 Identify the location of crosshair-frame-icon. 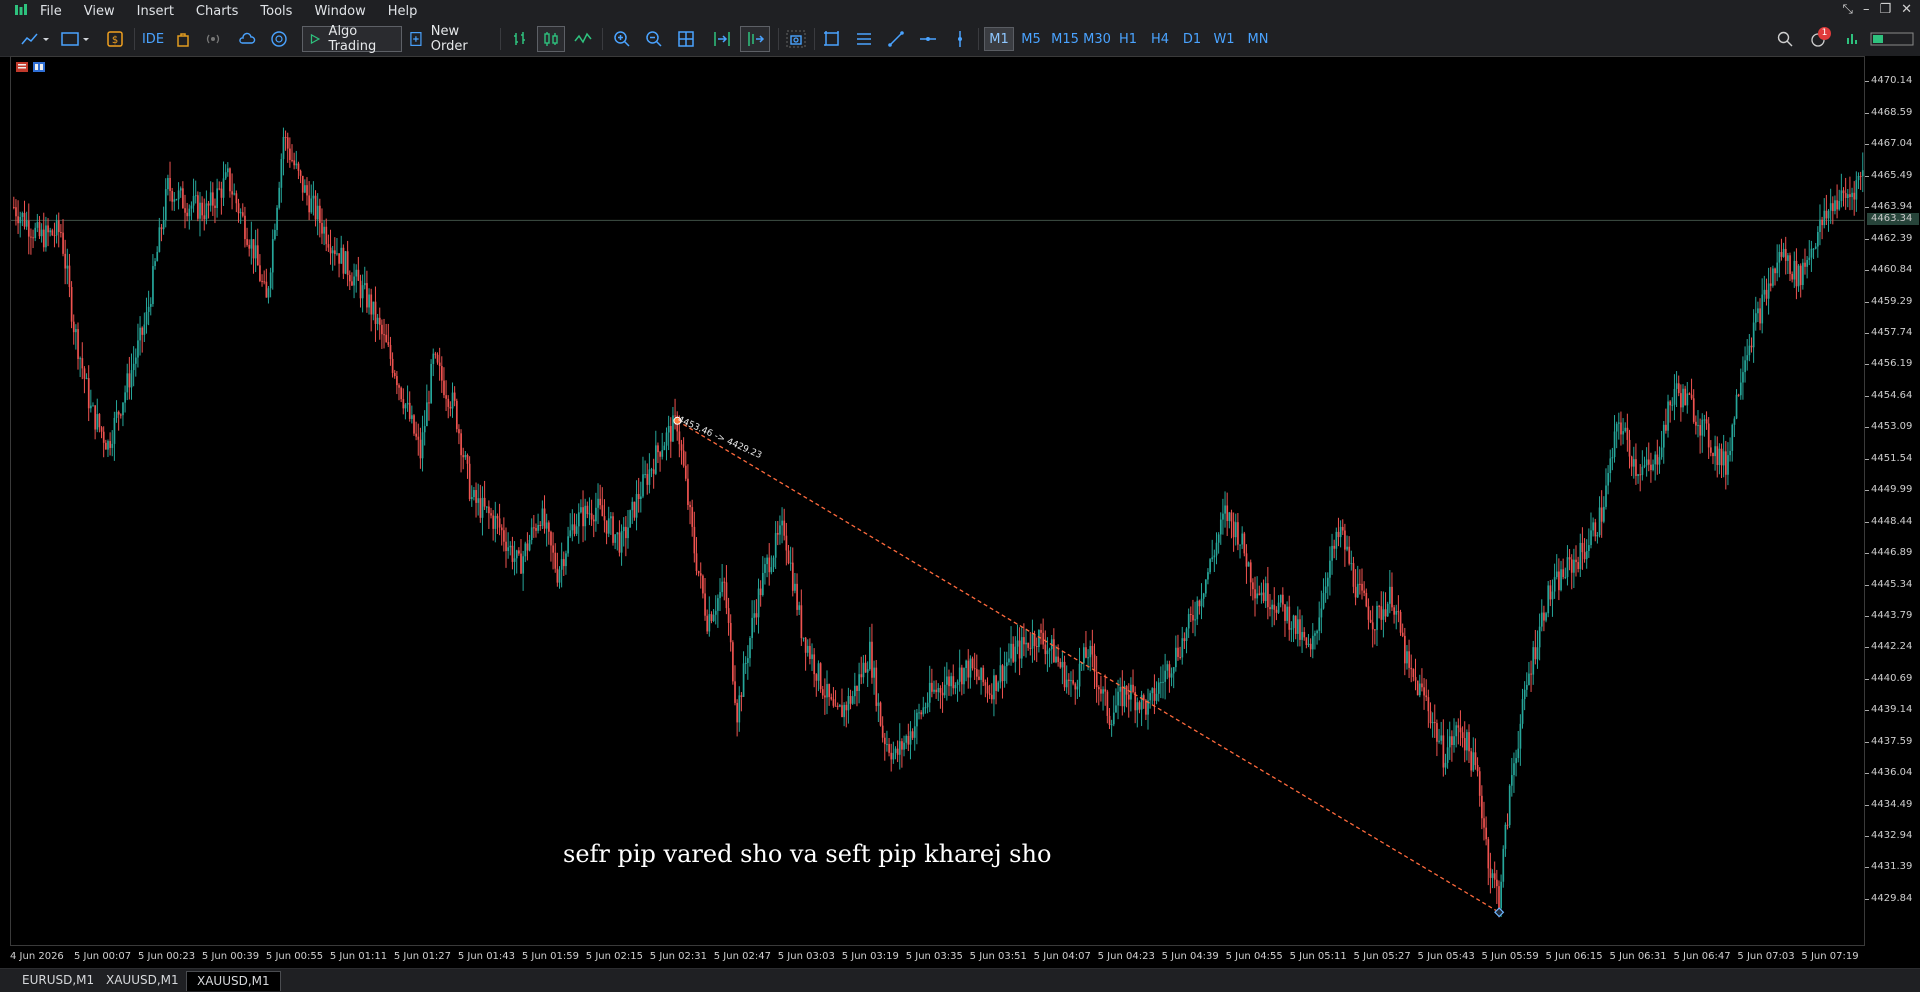
(832, 39).